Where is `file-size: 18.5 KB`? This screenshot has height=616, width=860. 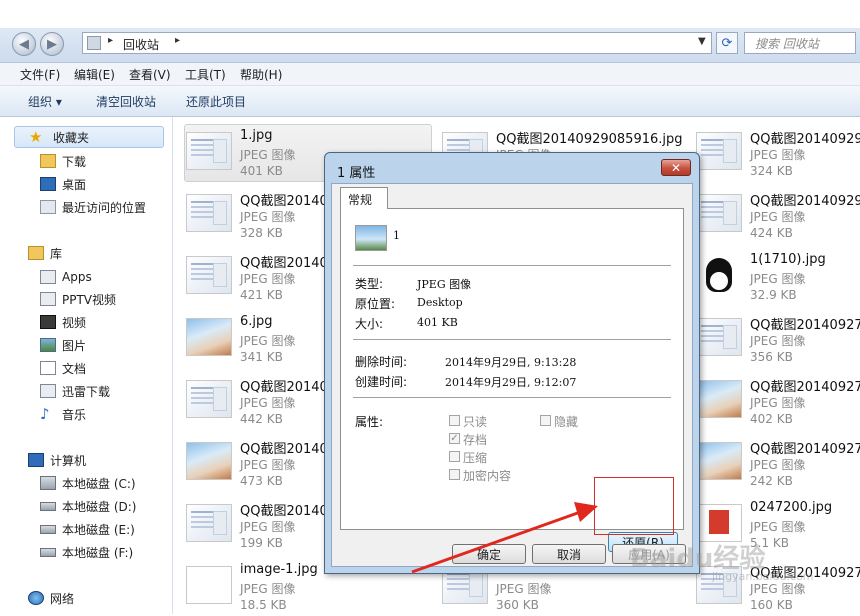
file-size: 18.5 KB is located at coordinates (263, 605).